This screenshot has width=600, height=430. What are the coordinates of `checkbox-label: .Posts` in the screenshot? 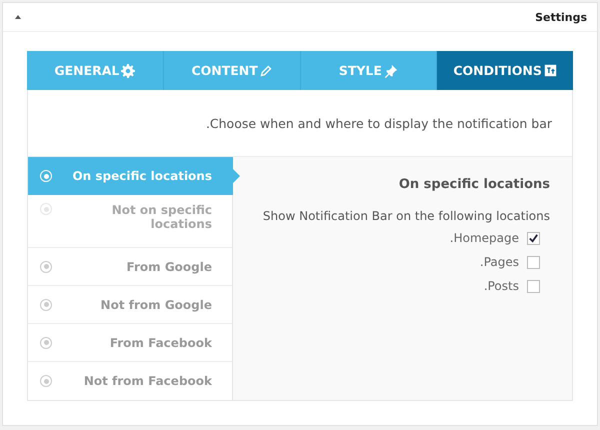 It's located at (501, 286).